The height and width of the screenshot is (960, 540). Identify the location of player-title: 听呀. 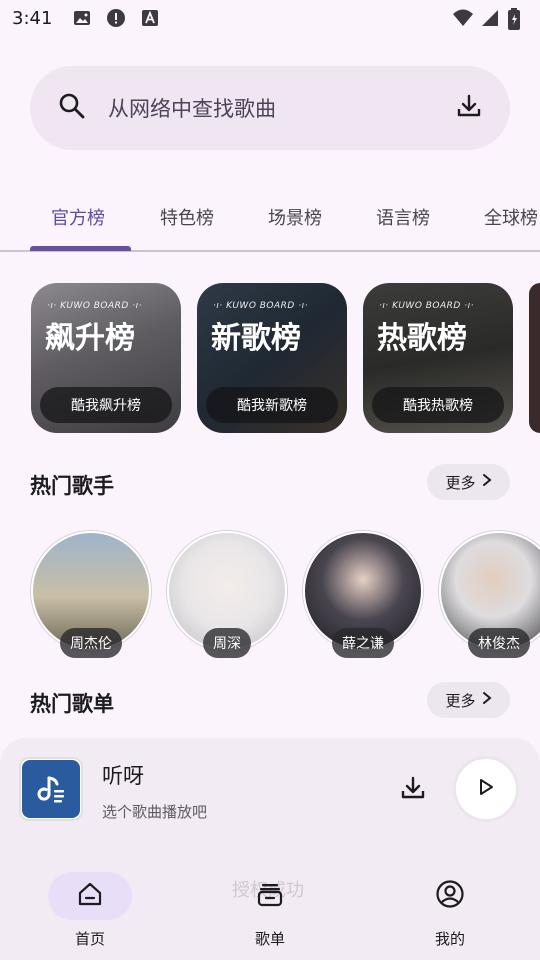
(123, 776).